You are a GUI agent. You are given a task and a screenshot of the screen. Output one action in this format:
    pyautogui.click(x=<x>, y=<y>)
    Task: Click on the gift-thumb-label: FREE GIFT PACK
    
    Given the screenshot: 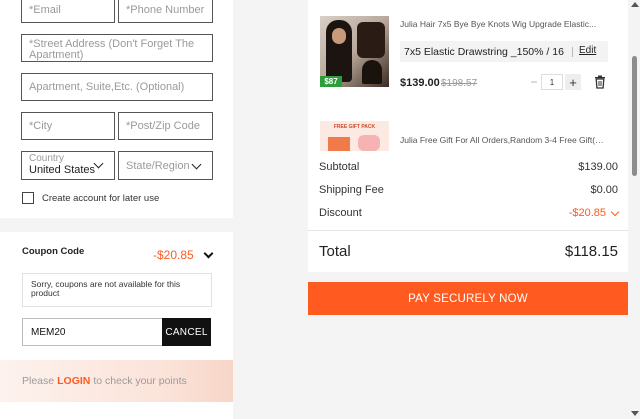 What is the action you would take?
    pyautogui.click(x=354, y=127)
    